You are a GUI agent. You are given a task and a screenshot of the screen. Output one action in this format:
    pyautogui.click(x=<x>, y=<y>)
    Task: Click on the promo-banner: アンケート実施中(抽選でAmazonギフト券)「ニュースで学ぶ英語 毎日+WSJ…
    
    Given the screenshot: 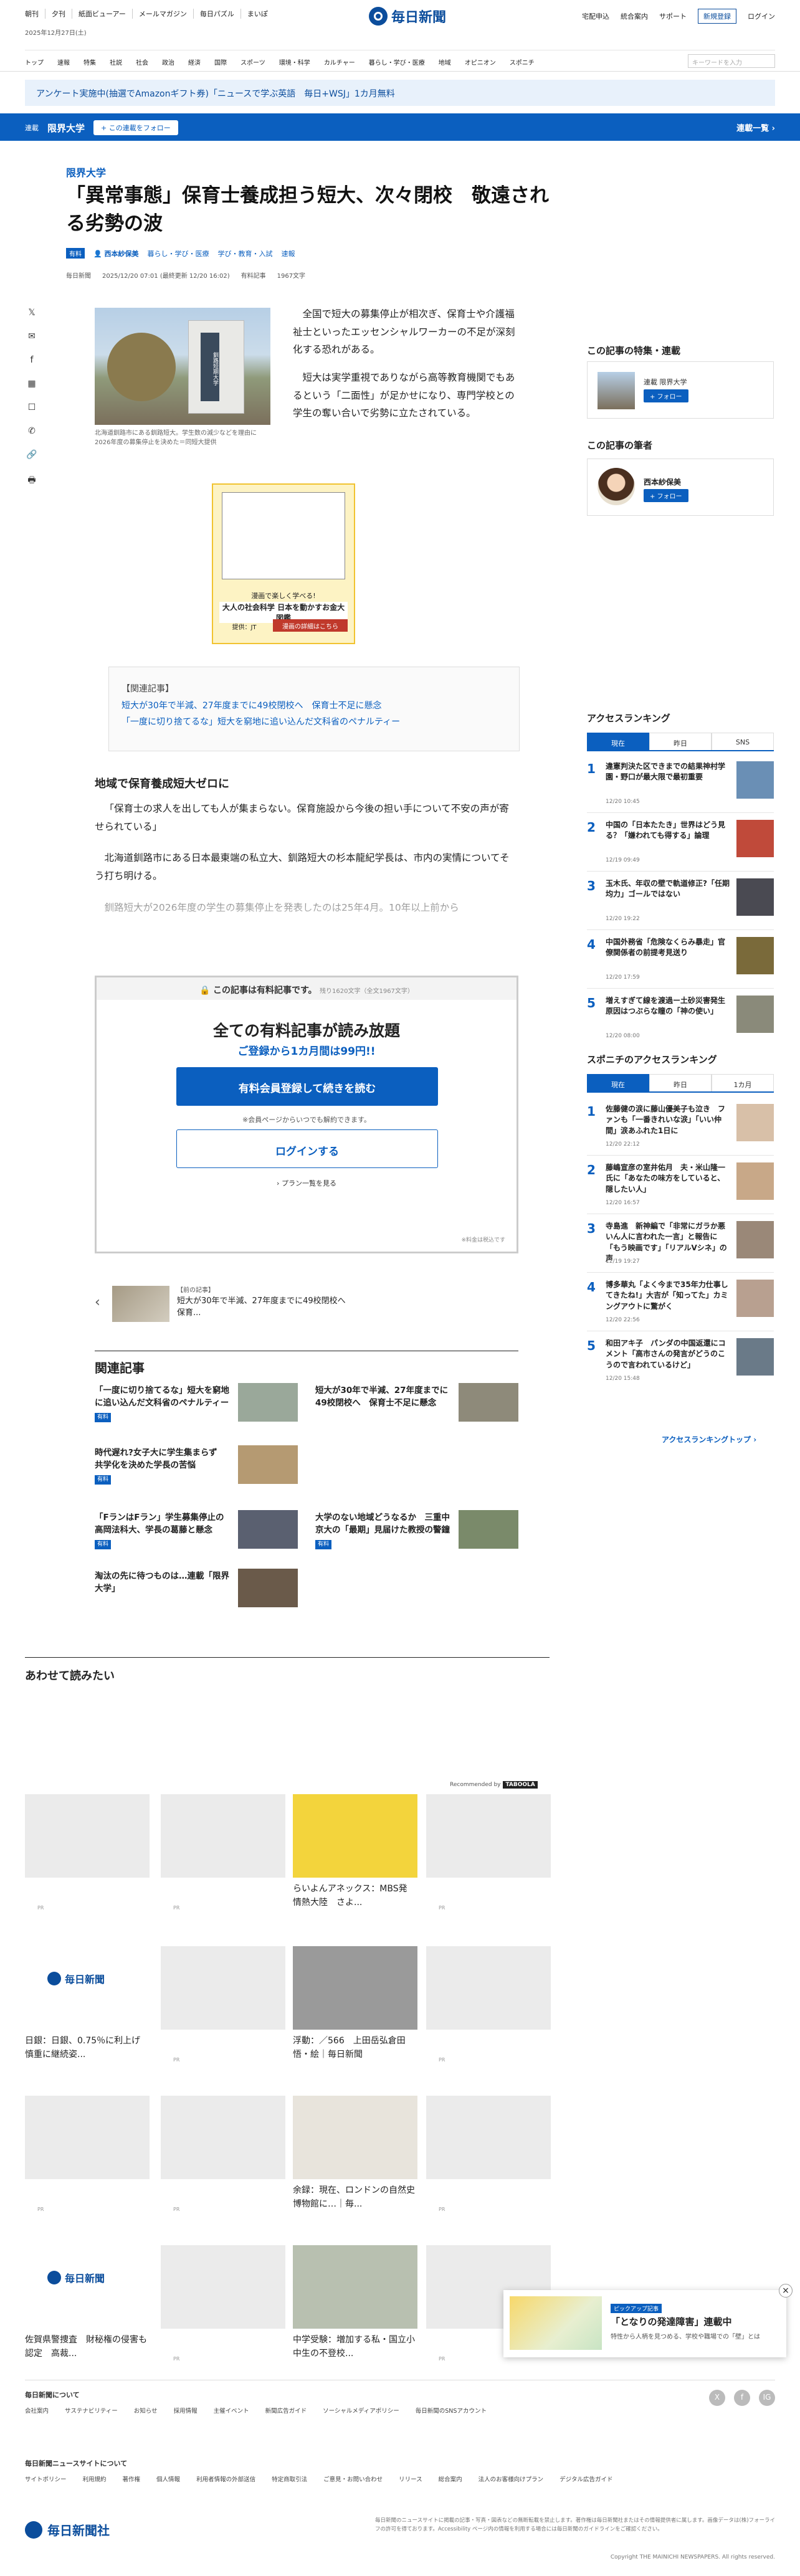 What is the action you would take?
    pyautogui.click(x=400, y=93)
    